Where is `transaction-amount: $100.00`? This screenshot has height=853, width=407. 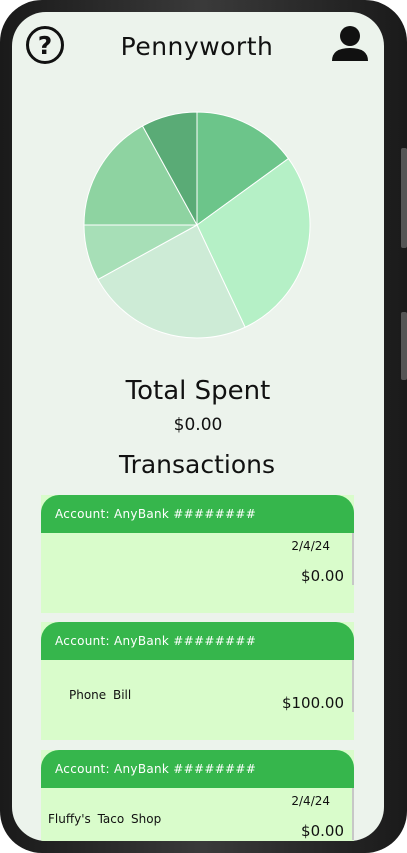 transaction-amount: $100.00 is located at coordinates (312, 703).